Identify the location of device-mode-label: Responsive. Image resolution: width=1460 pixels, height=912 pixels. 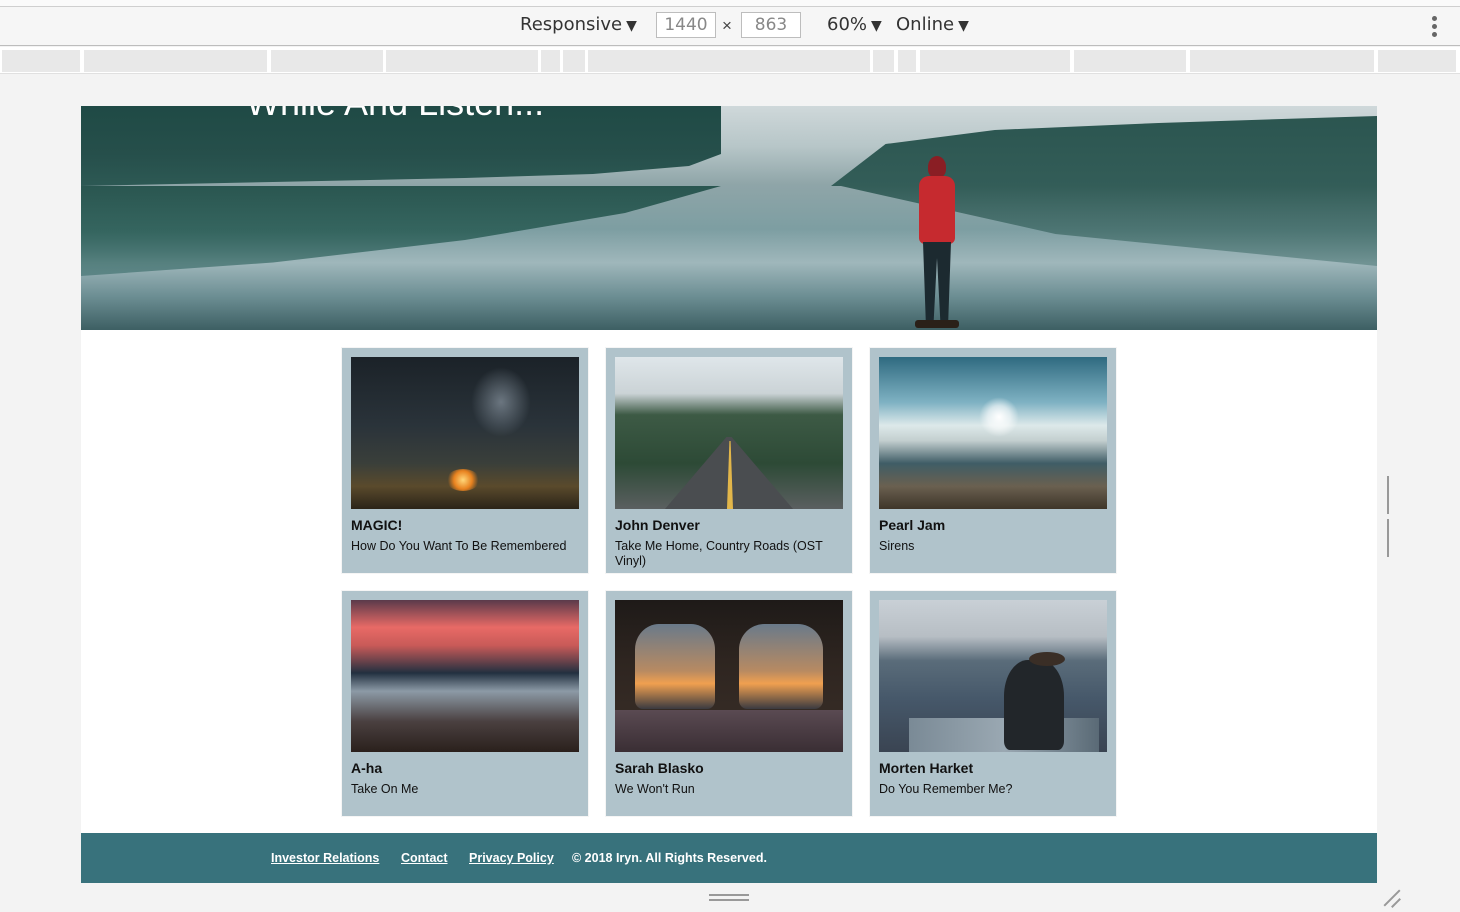
(571, 24).